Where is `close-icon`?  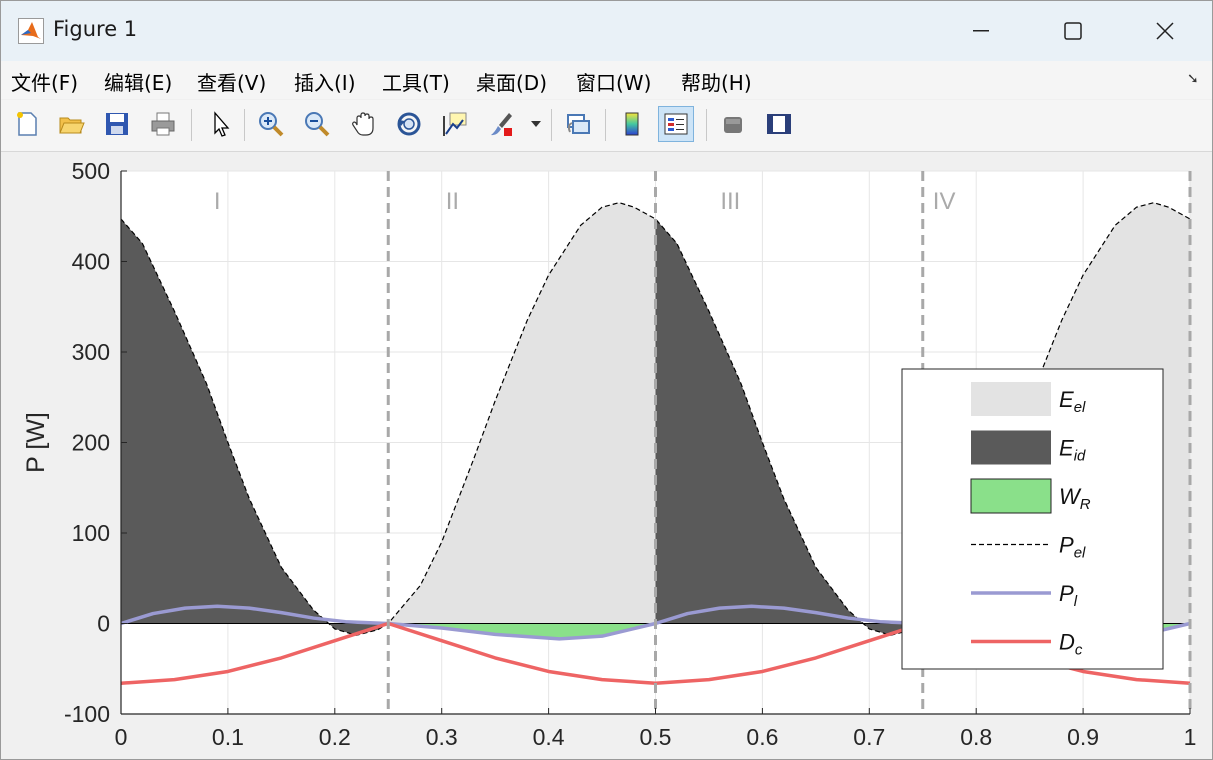 close-icon is located at coordinates (1165, 31).